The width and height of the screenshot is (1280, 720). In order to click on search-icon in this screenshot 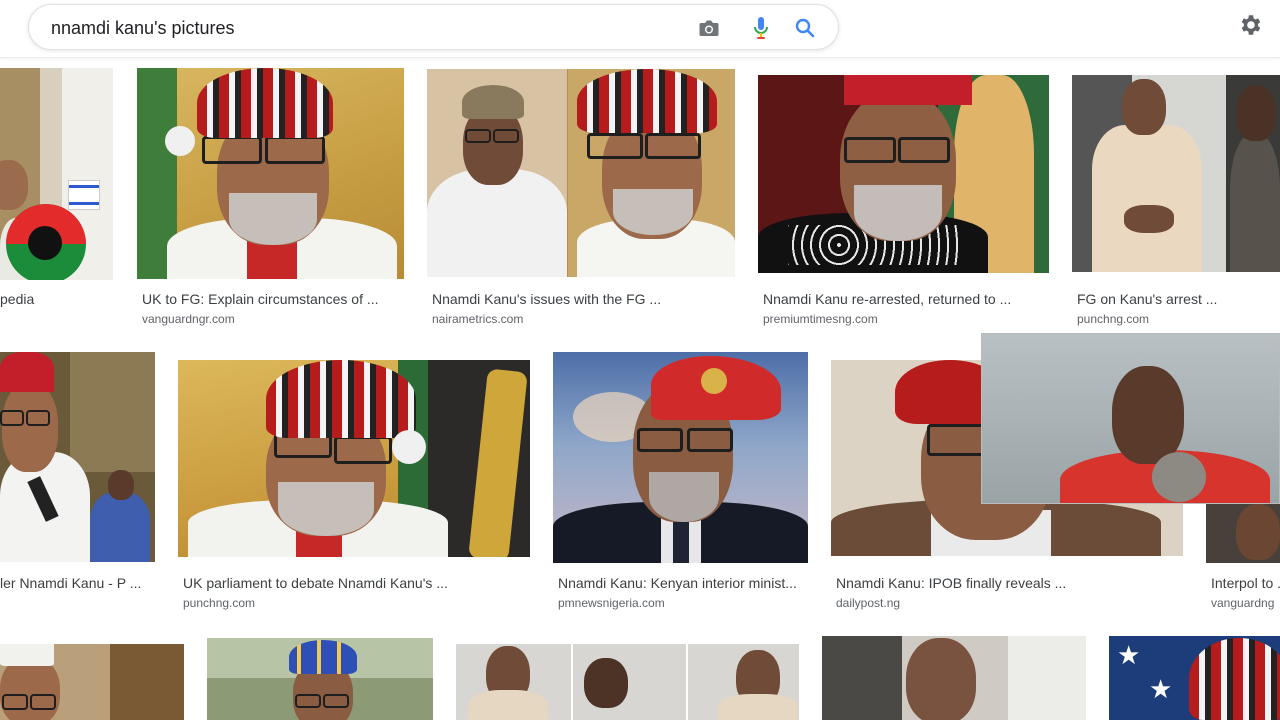, I will do `click(805, 28)`.